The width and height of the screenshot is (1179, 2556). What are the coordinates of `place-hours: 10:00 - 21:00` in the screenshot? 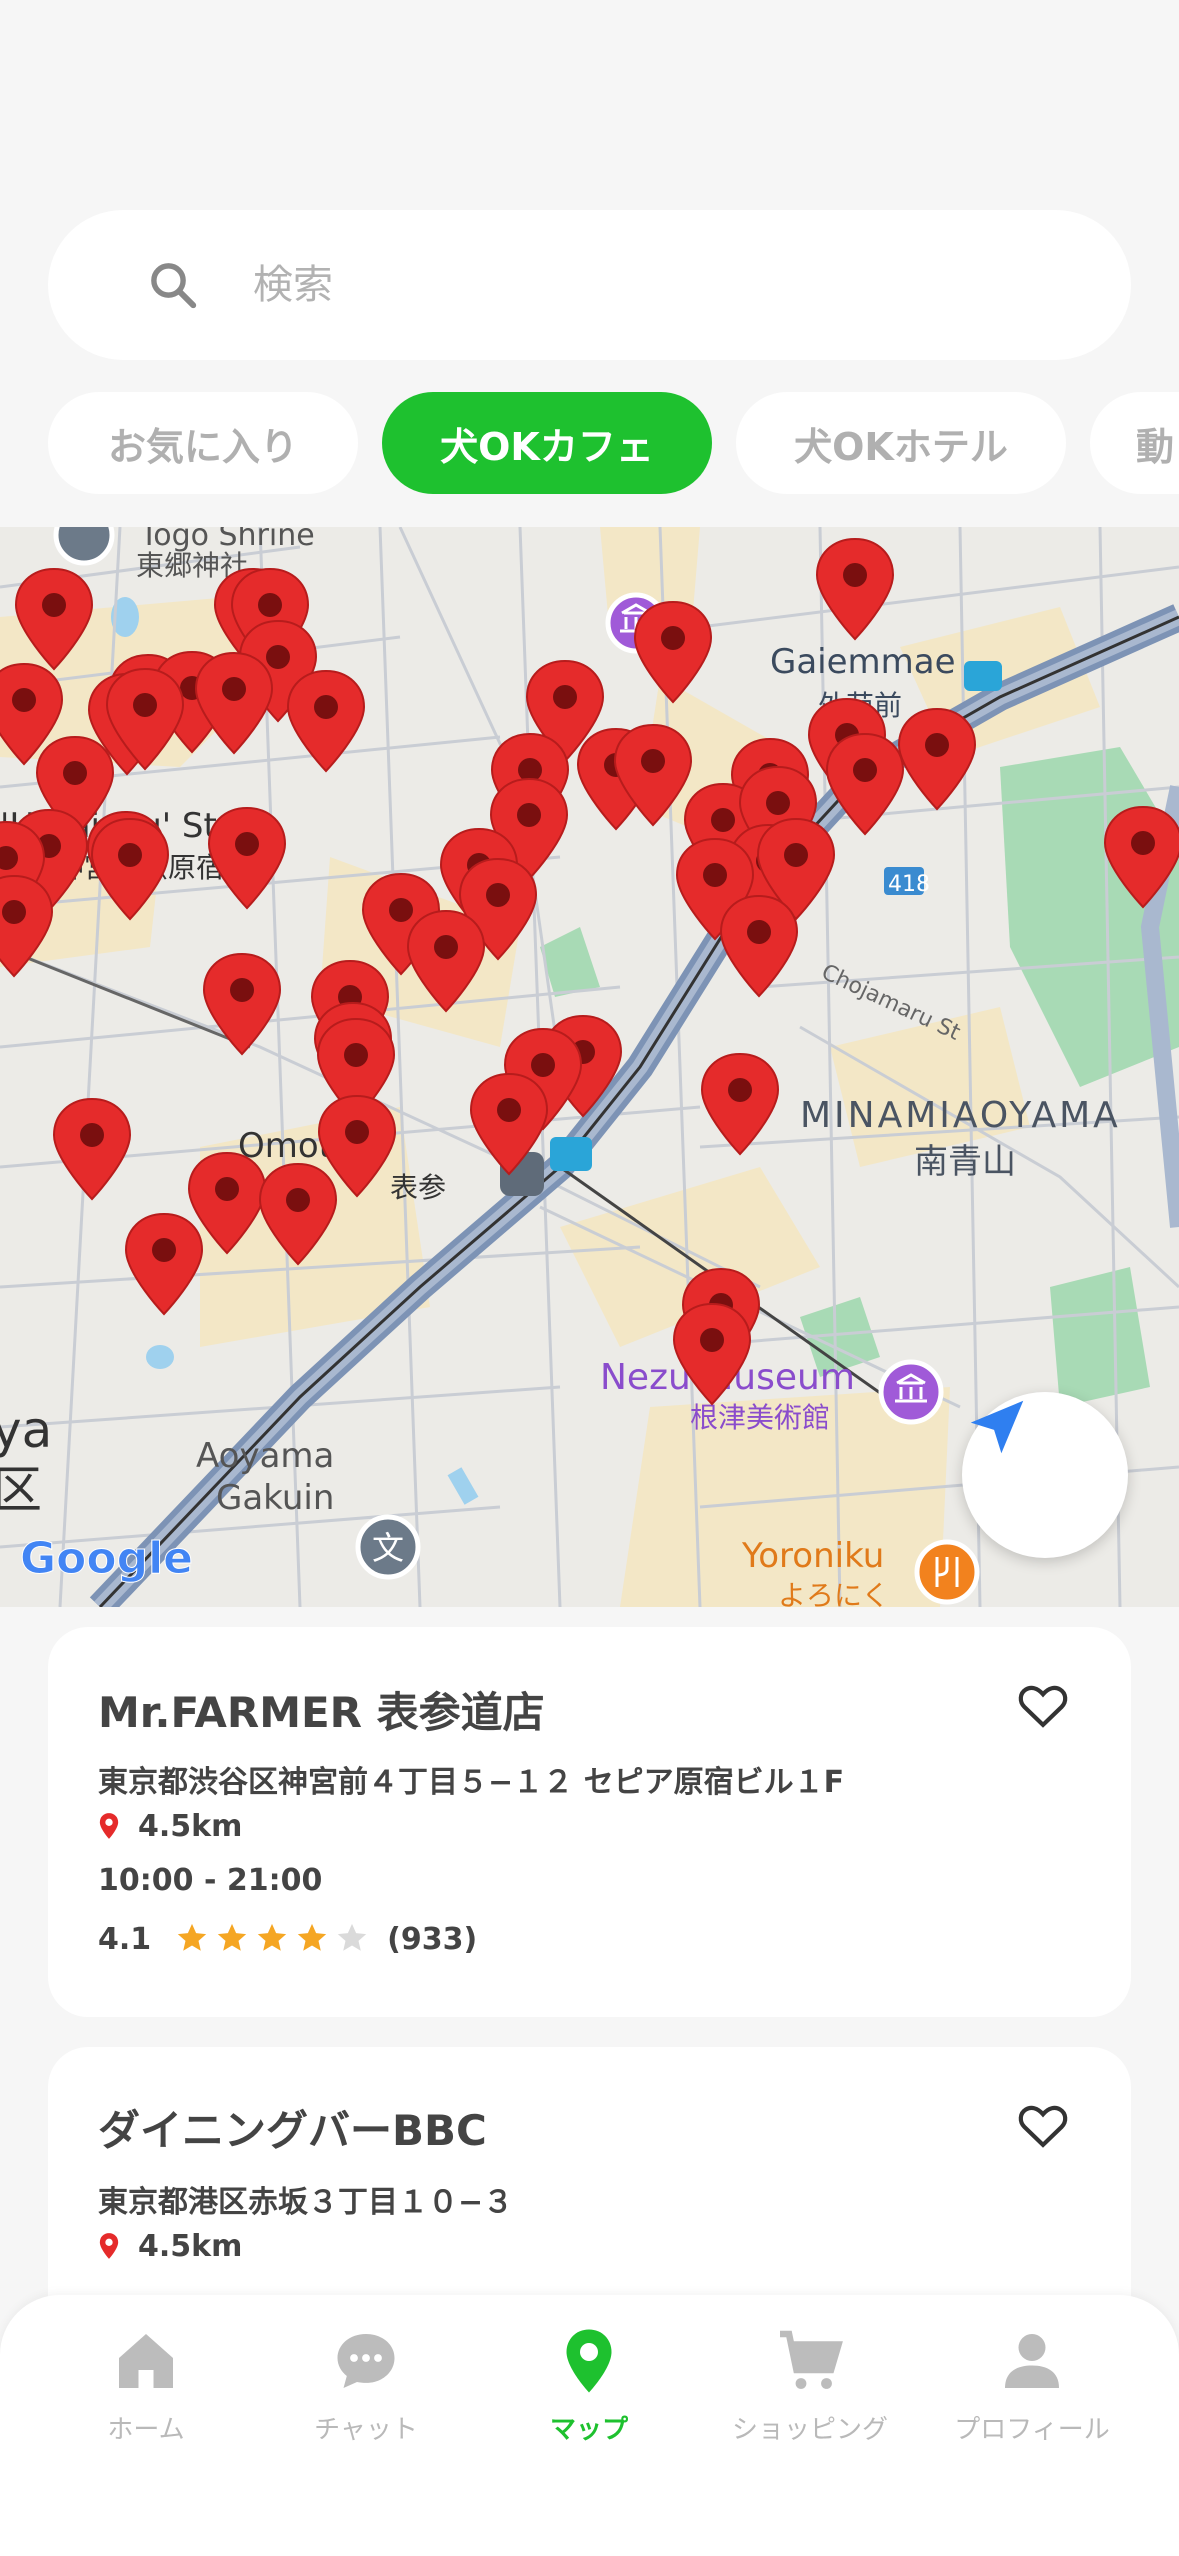 It's located at (210, 1880).